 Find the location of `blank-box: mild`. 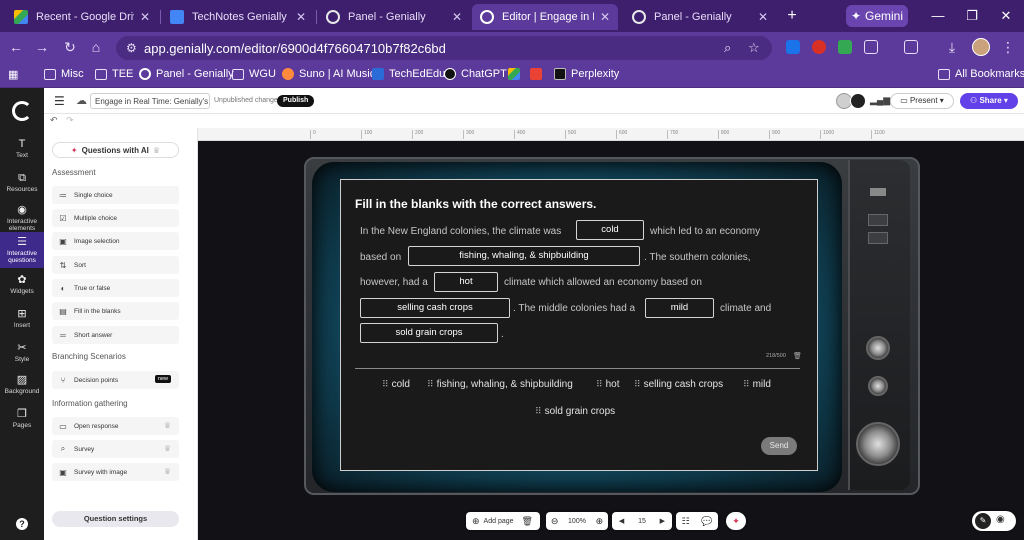

blank-box: mild is located at coordinates (679, 308).